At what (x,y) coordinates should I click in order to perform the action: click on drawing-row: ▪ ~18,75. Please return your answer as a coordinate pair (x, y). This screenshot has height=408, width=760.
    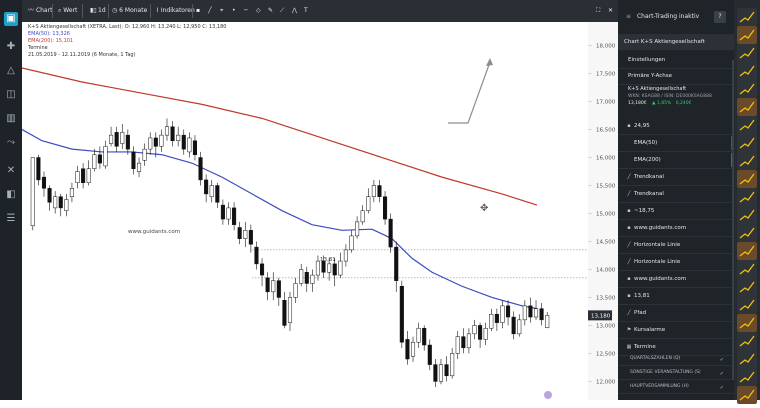
    Looking at the image, I should click on (676, 211).